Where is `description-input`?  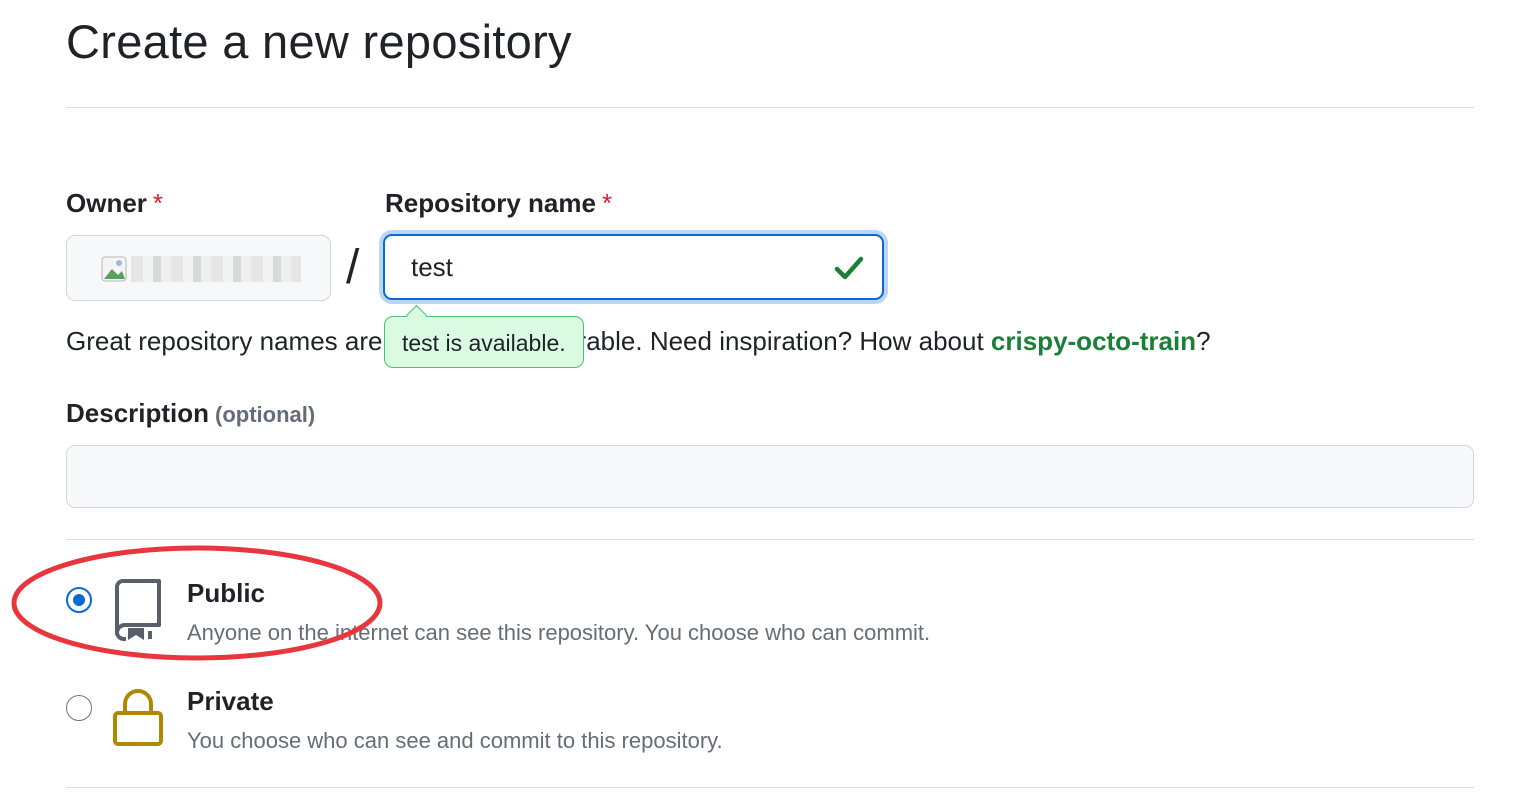 description-input is located at coordinates (770, 476).